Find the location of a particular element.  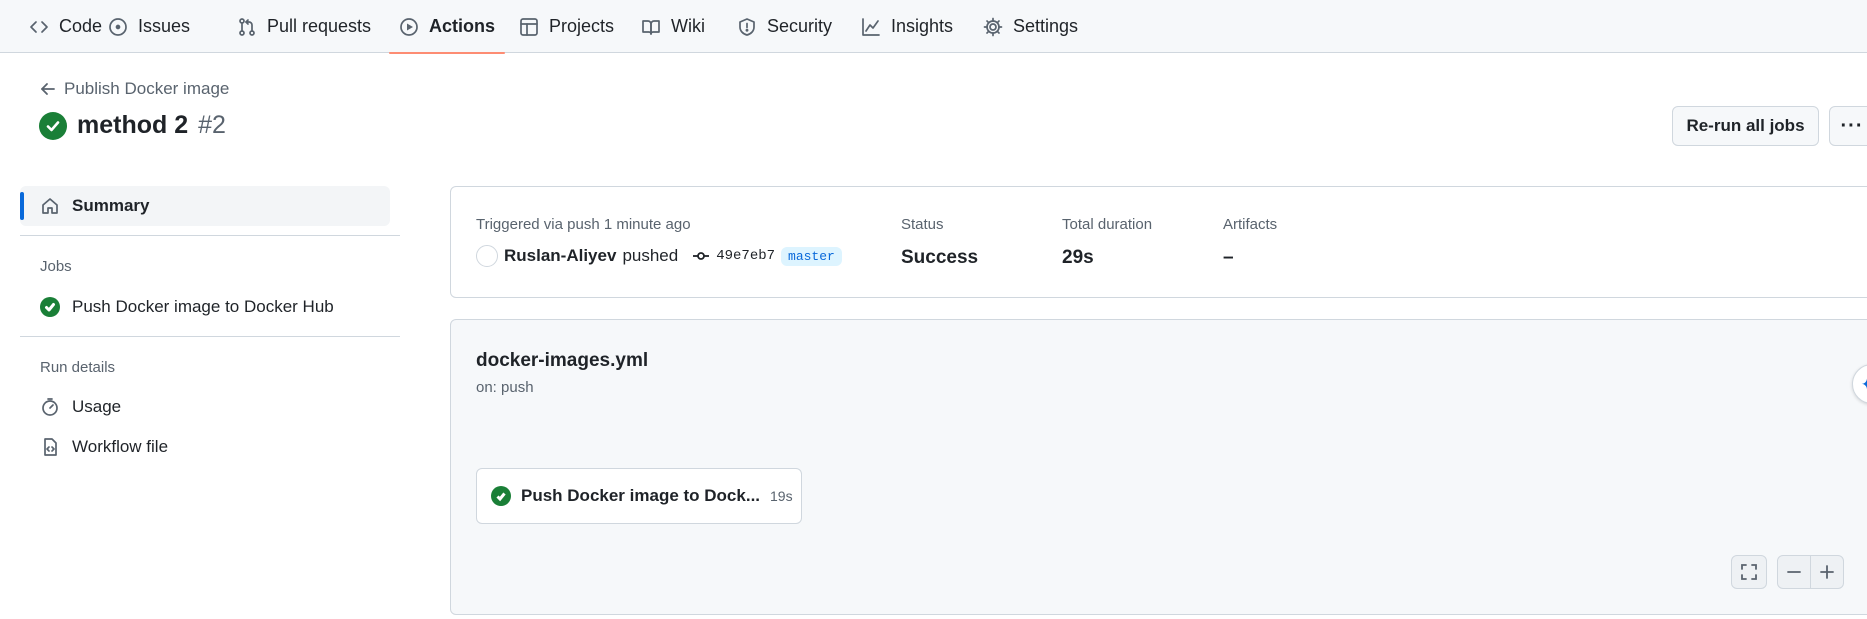

job-node-duration: 19s is located at coordinates (781, 496).